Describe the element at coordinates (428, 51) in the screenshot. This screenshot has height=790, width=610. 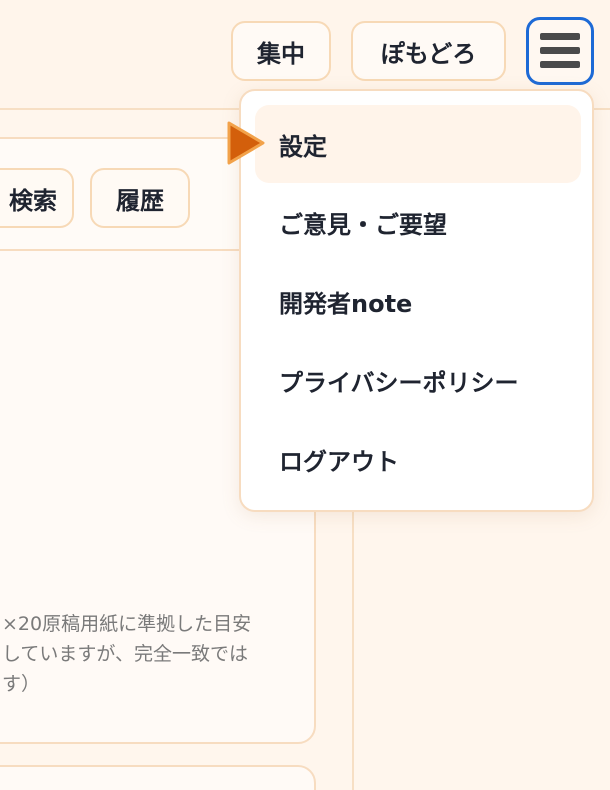
I see `pomodoro-button: ぽもどろ` at that location.